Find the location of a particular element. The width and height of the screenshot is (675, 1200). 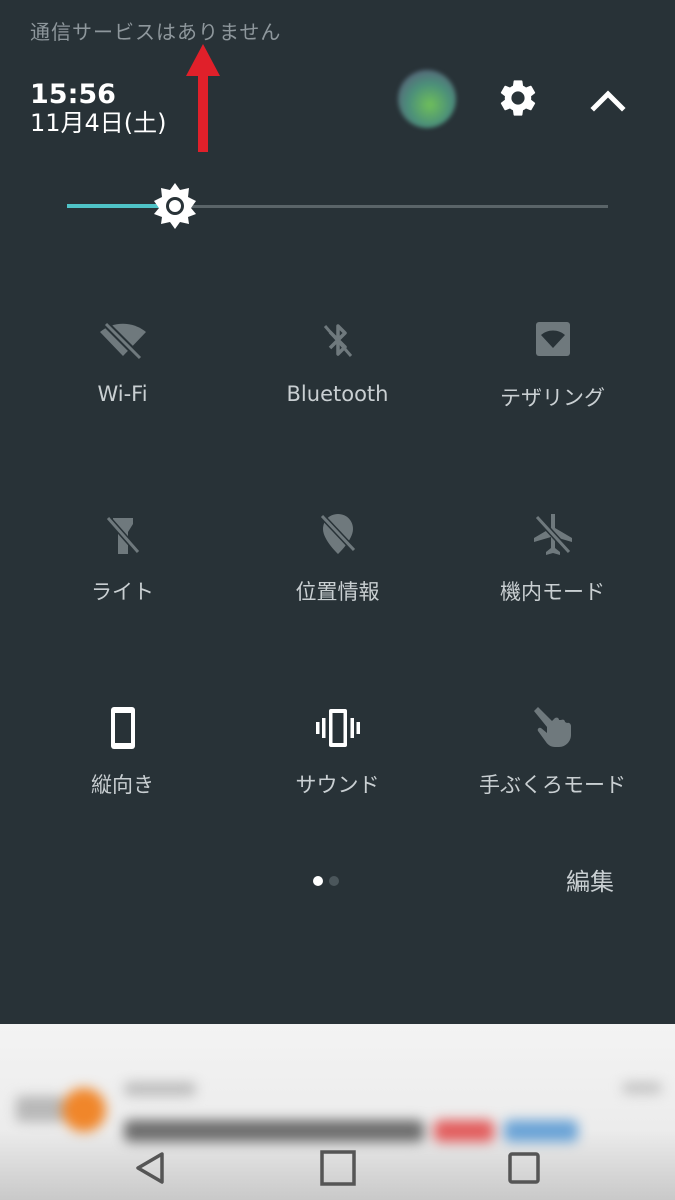

notification-text is located at coordinates (274, 1131).